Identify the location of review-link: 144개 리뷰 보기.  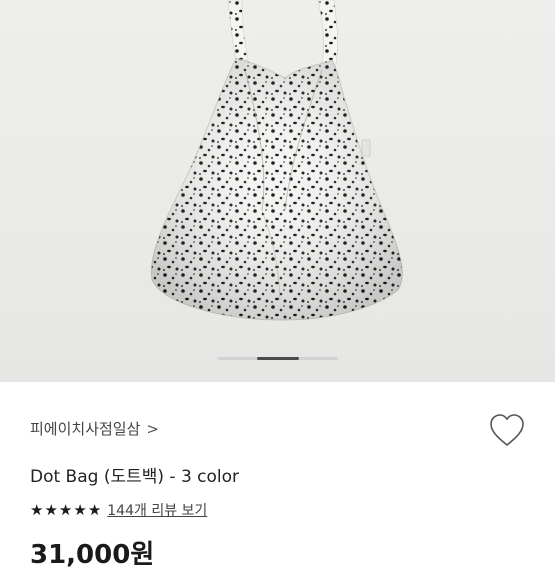
(157, 510).